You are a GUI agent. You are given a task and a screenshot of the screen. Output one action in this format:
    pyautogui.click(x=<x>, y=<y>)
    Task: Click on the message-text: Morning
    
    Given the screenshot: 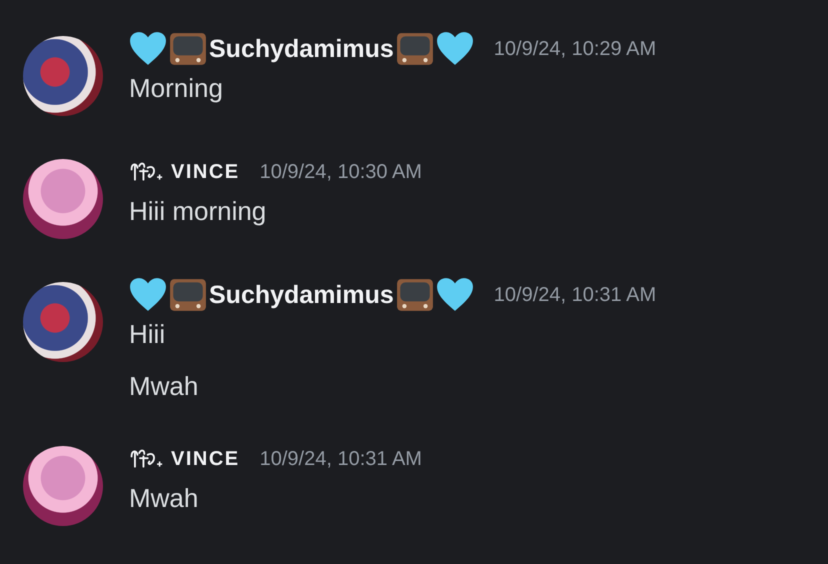 What is the action you would take?
    pyautogui.click(x=176, y=88)
    